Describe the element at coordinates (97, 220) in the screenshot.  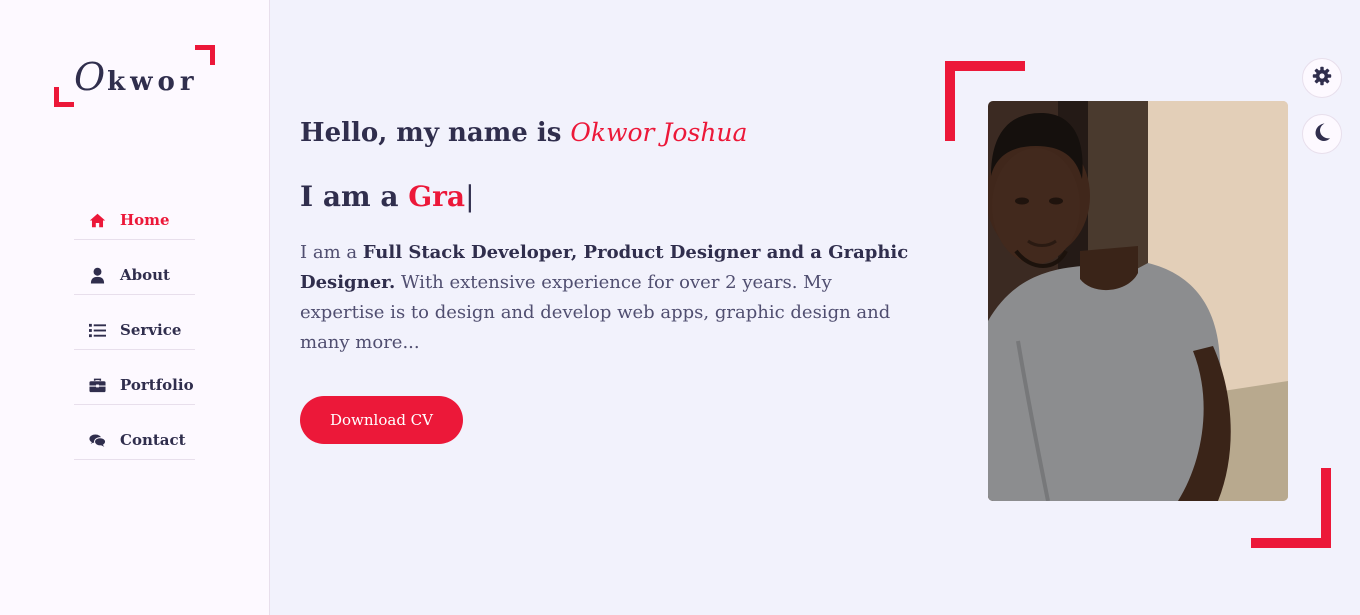
I see `home-icon` at that location.